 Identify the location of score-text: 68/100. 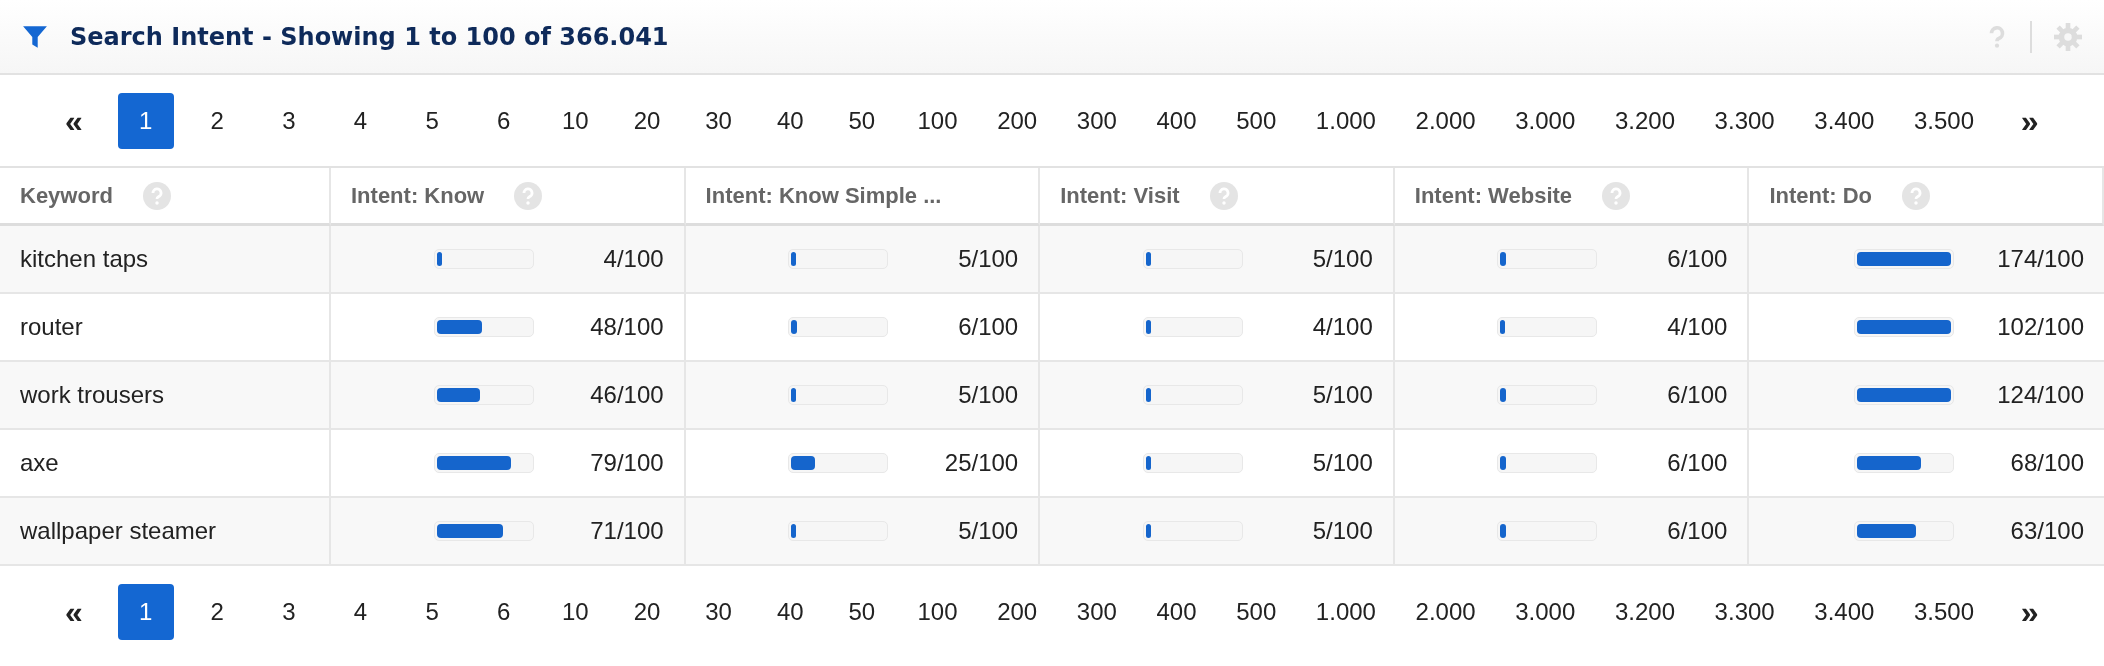
(2047, 462).